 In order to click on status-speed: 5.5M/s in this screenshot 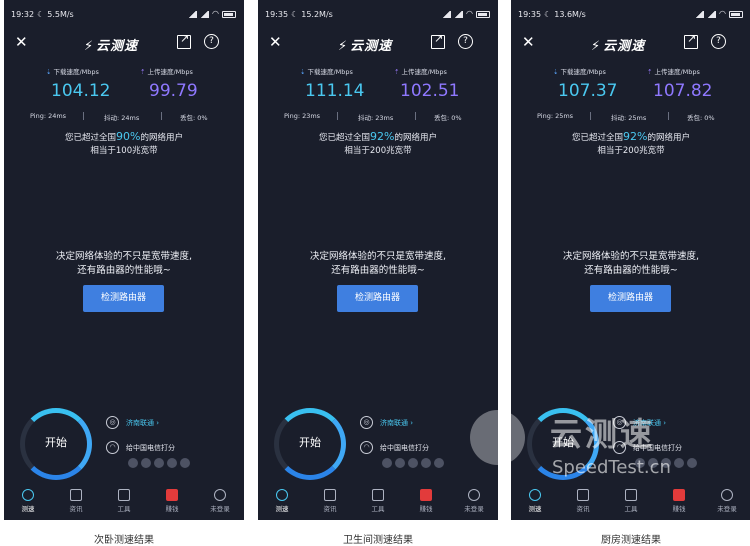, I will do `click(60, 14)`.